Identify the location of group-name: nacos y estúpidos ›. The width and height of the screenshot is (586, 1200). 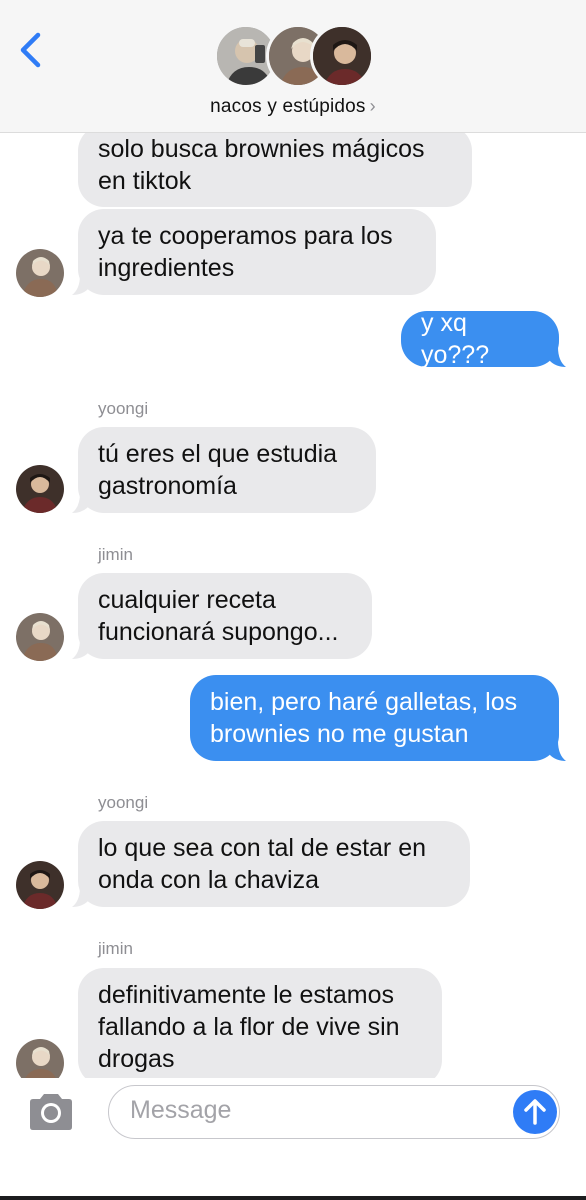
(293, 107).